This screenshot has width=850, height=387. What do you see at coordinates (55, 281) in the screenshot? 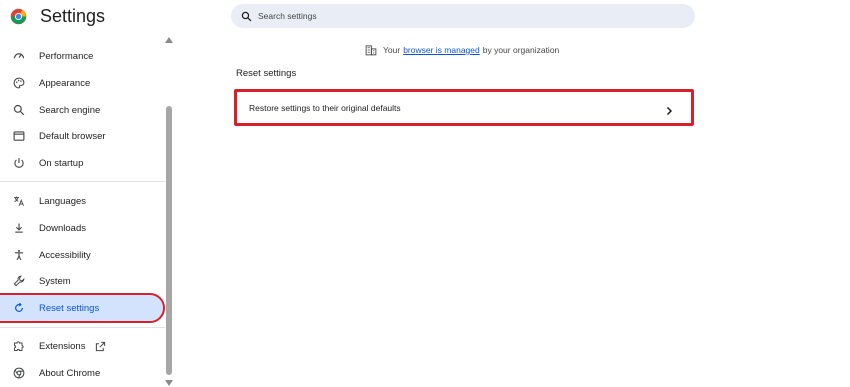
I see `sidebar-item-label: System` at bounding box center [55, 281].